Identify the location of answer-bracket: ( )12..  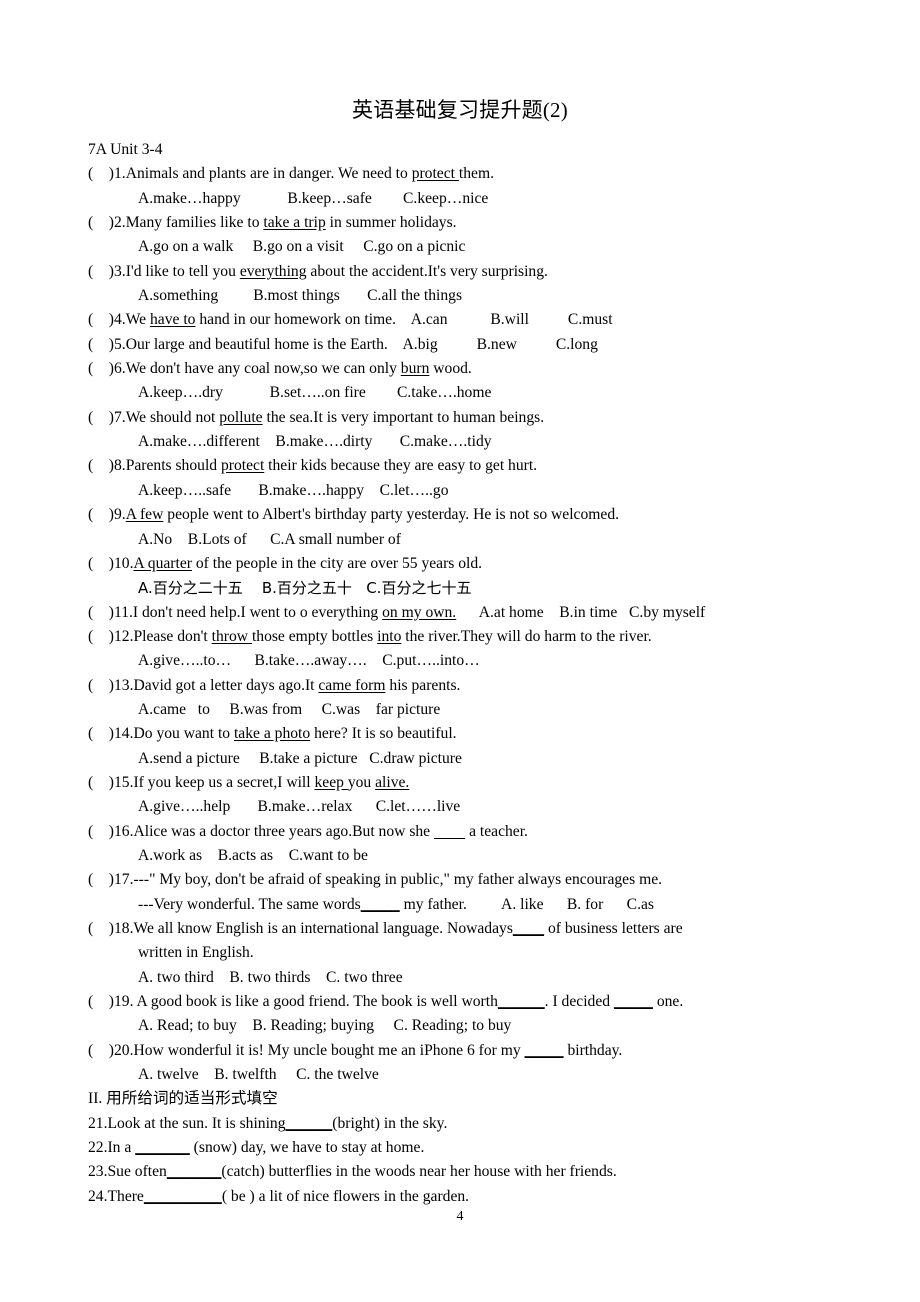
(110, 636).